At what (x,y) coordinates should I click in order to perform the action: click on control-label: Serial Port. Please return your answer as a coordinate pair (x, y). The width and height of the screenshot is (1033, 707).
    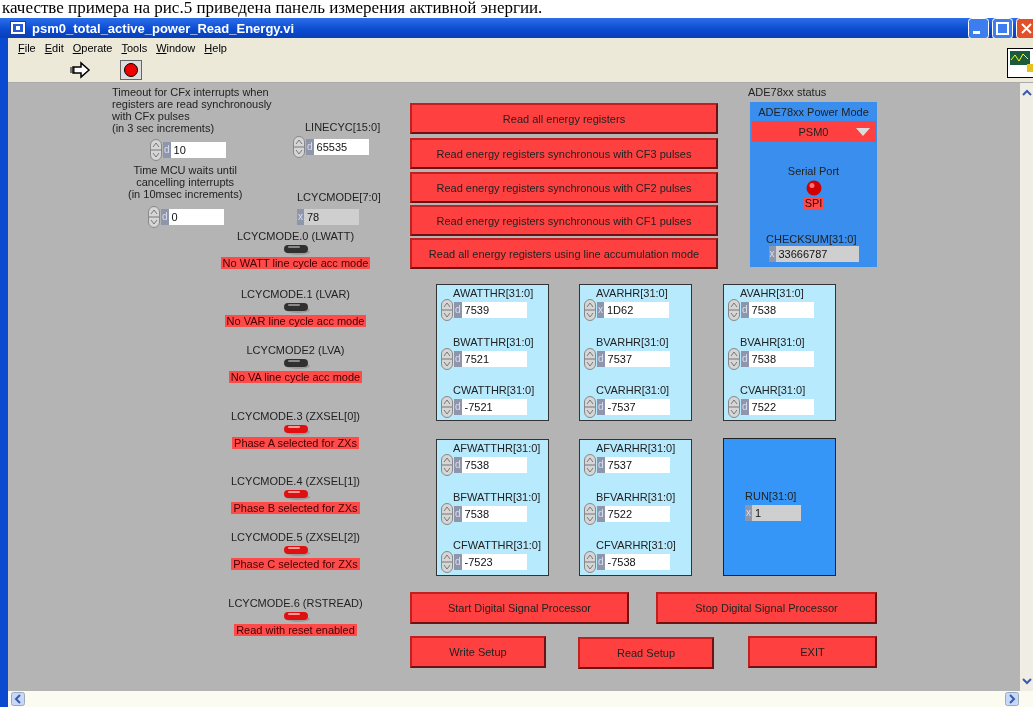
    Looking at the image, I should click on (813, 171).